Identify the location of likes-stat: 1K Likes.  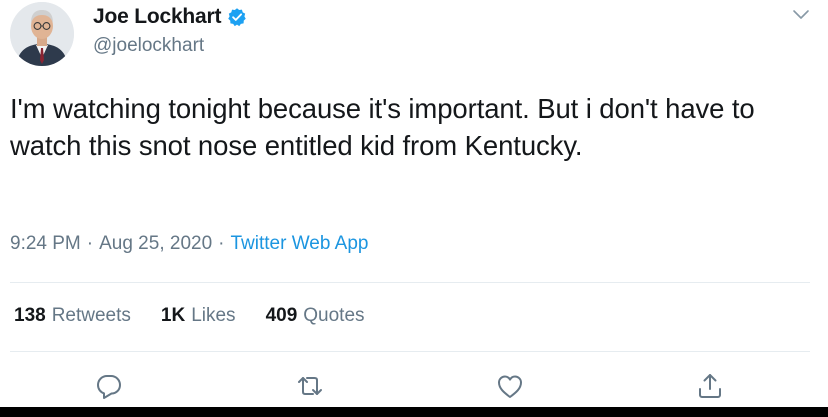
(198, 316).